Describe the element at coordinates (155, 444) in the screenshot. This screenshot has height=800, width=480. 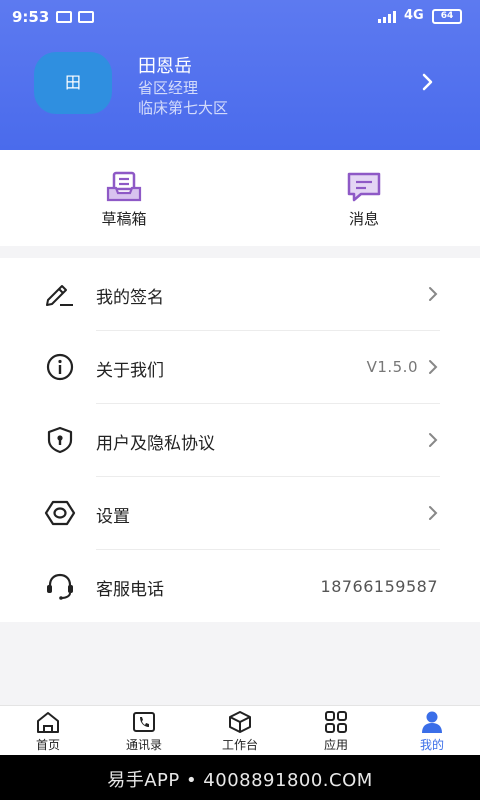
I see `menu-item-label: 用户及隐私协议` at that location.